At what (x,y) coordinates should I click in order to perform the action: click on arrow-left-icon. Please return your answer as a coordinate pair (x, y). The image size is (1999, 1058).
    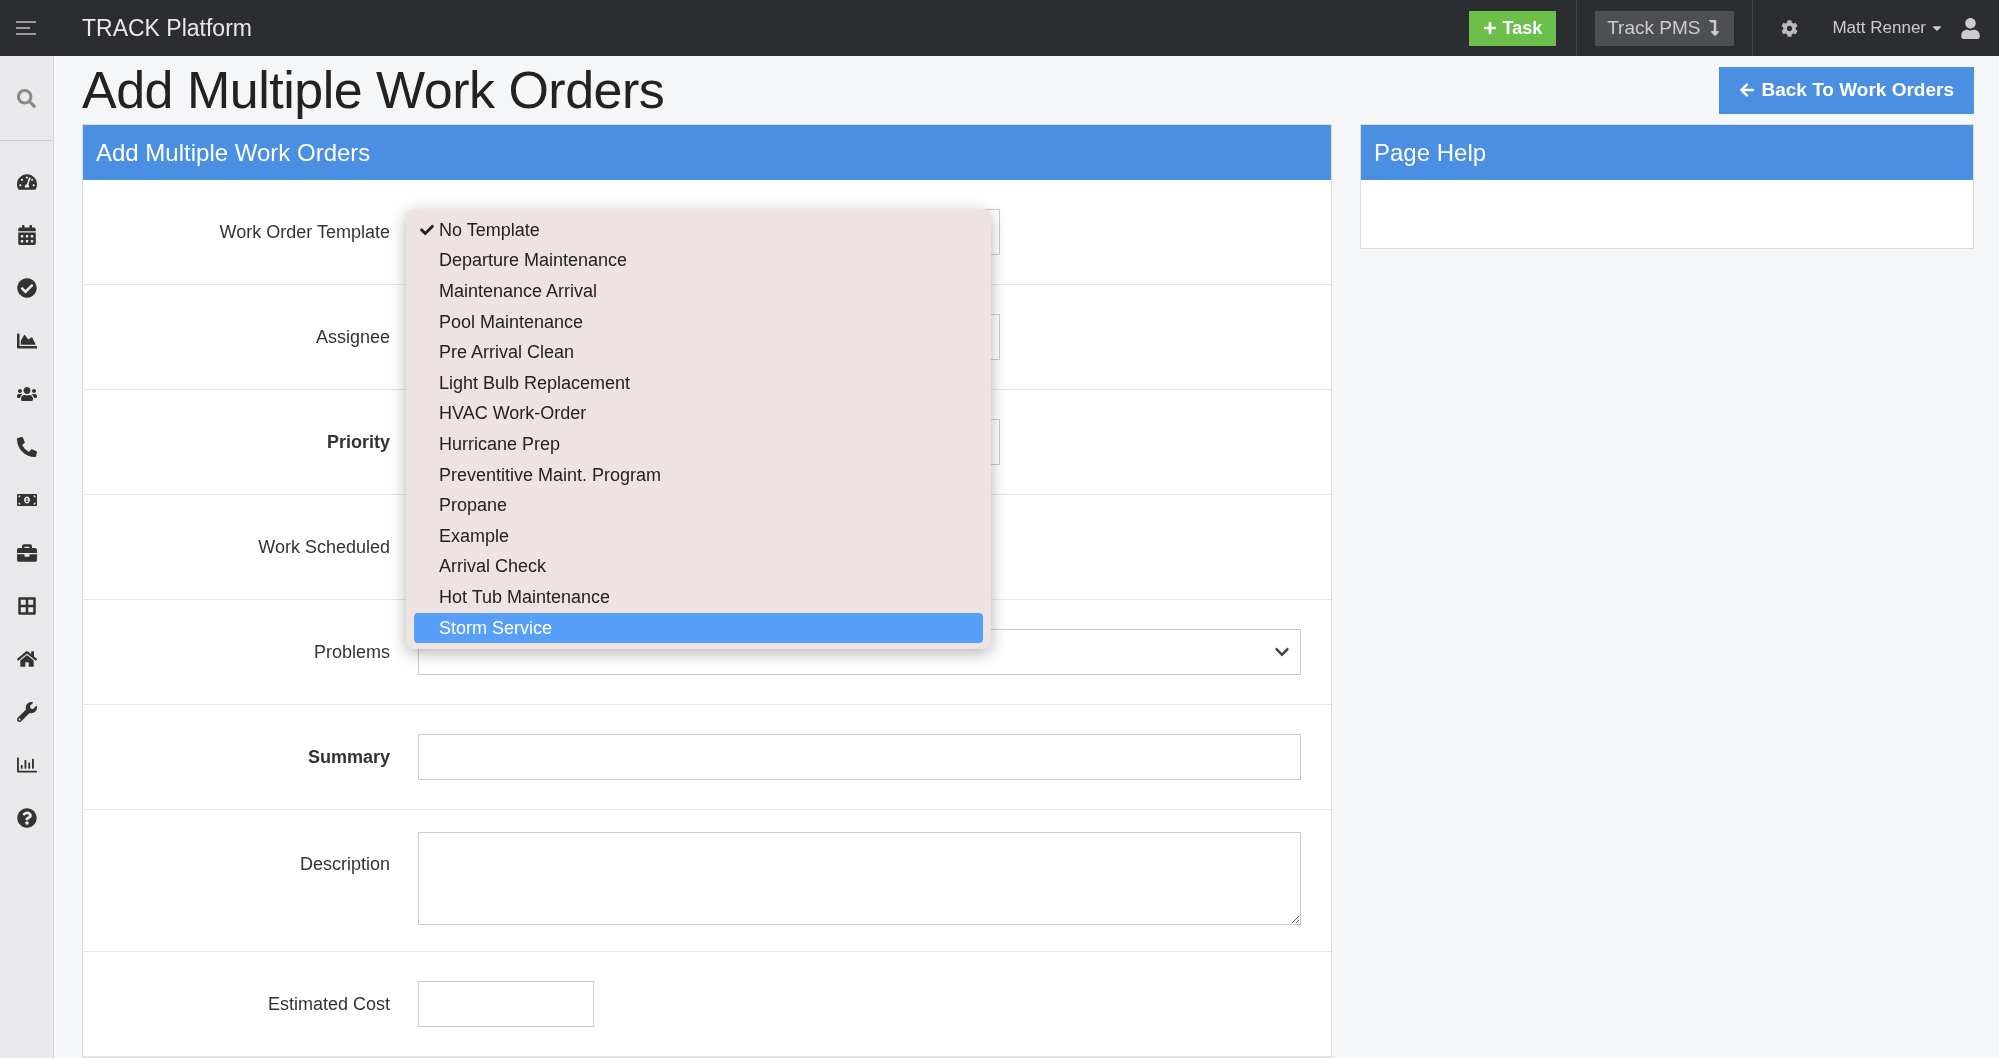
    Looking at the image, I should click on (1747, 90).